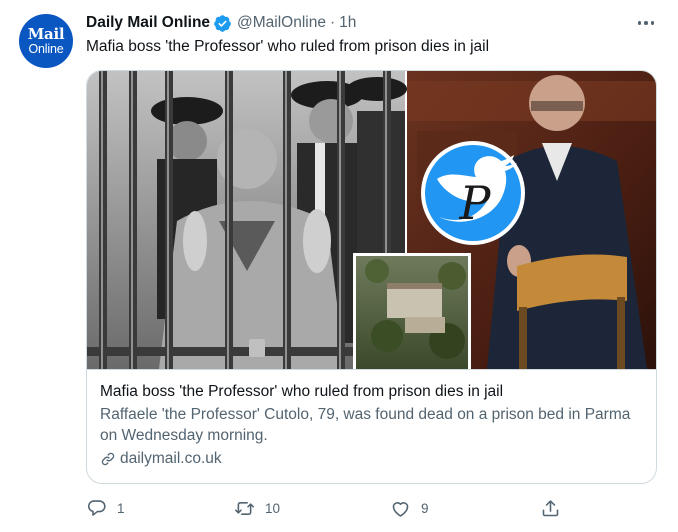  I want to click on like-count: 9, so click(425, 508).